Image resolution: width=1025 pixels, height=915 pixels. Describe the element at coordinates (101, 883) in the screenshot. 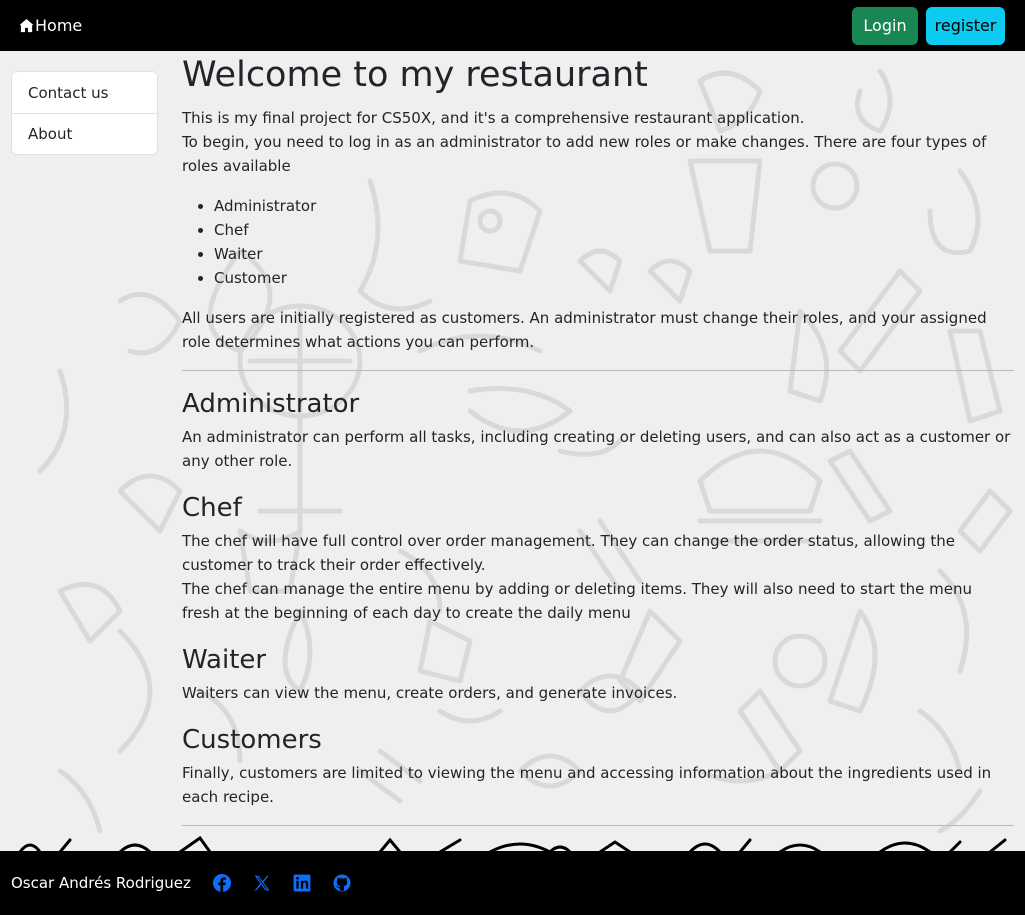

I see `author-name: Oscar Andrés Rodriguez` at that location.